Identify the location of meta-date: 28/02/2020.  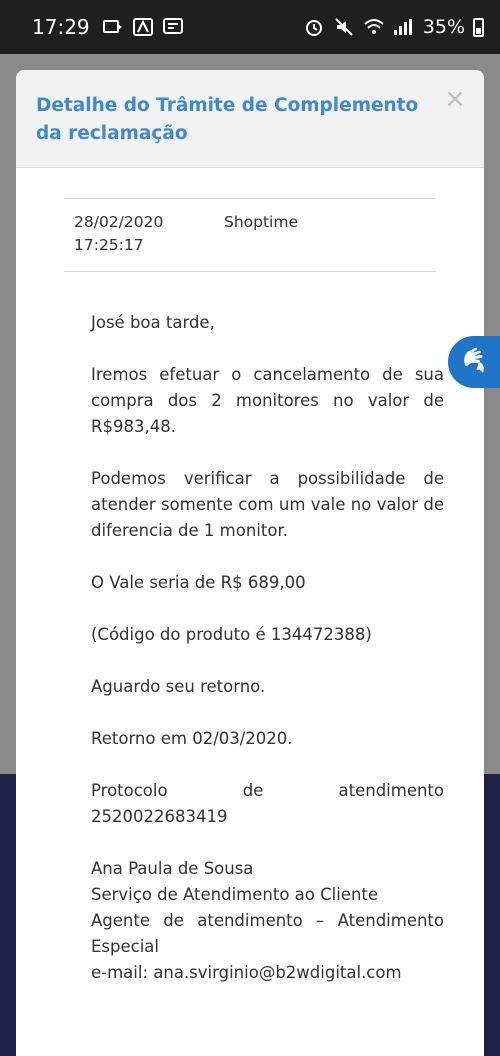
(119, 222).